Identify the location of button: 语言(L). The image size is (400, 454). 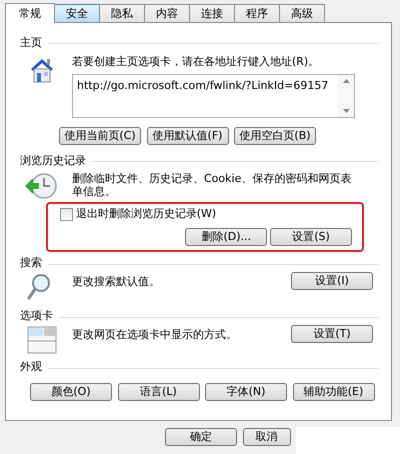
(159, 391).